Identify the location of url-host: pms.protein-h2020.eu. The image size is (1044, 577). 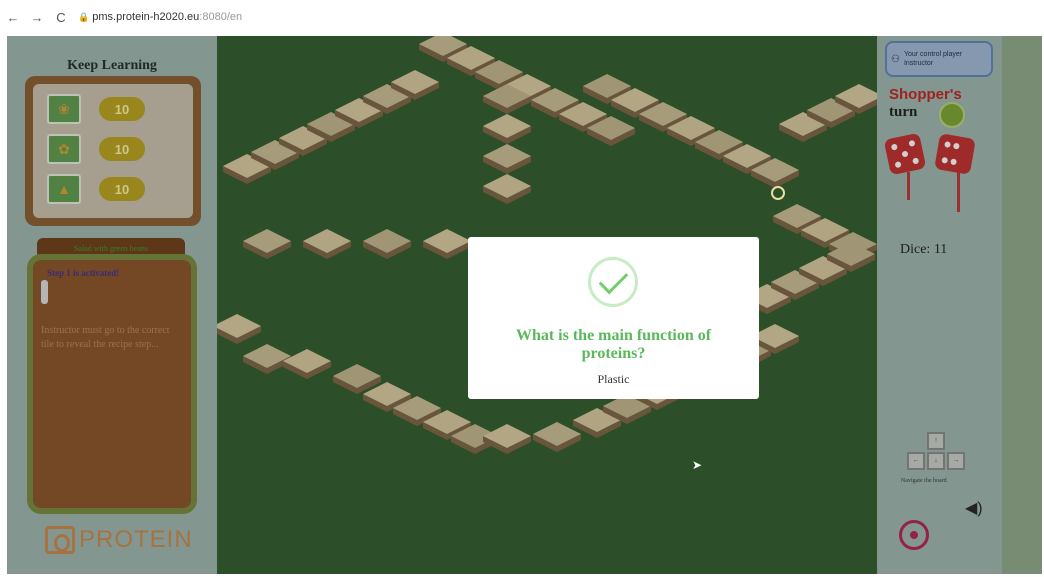
(146, 17).